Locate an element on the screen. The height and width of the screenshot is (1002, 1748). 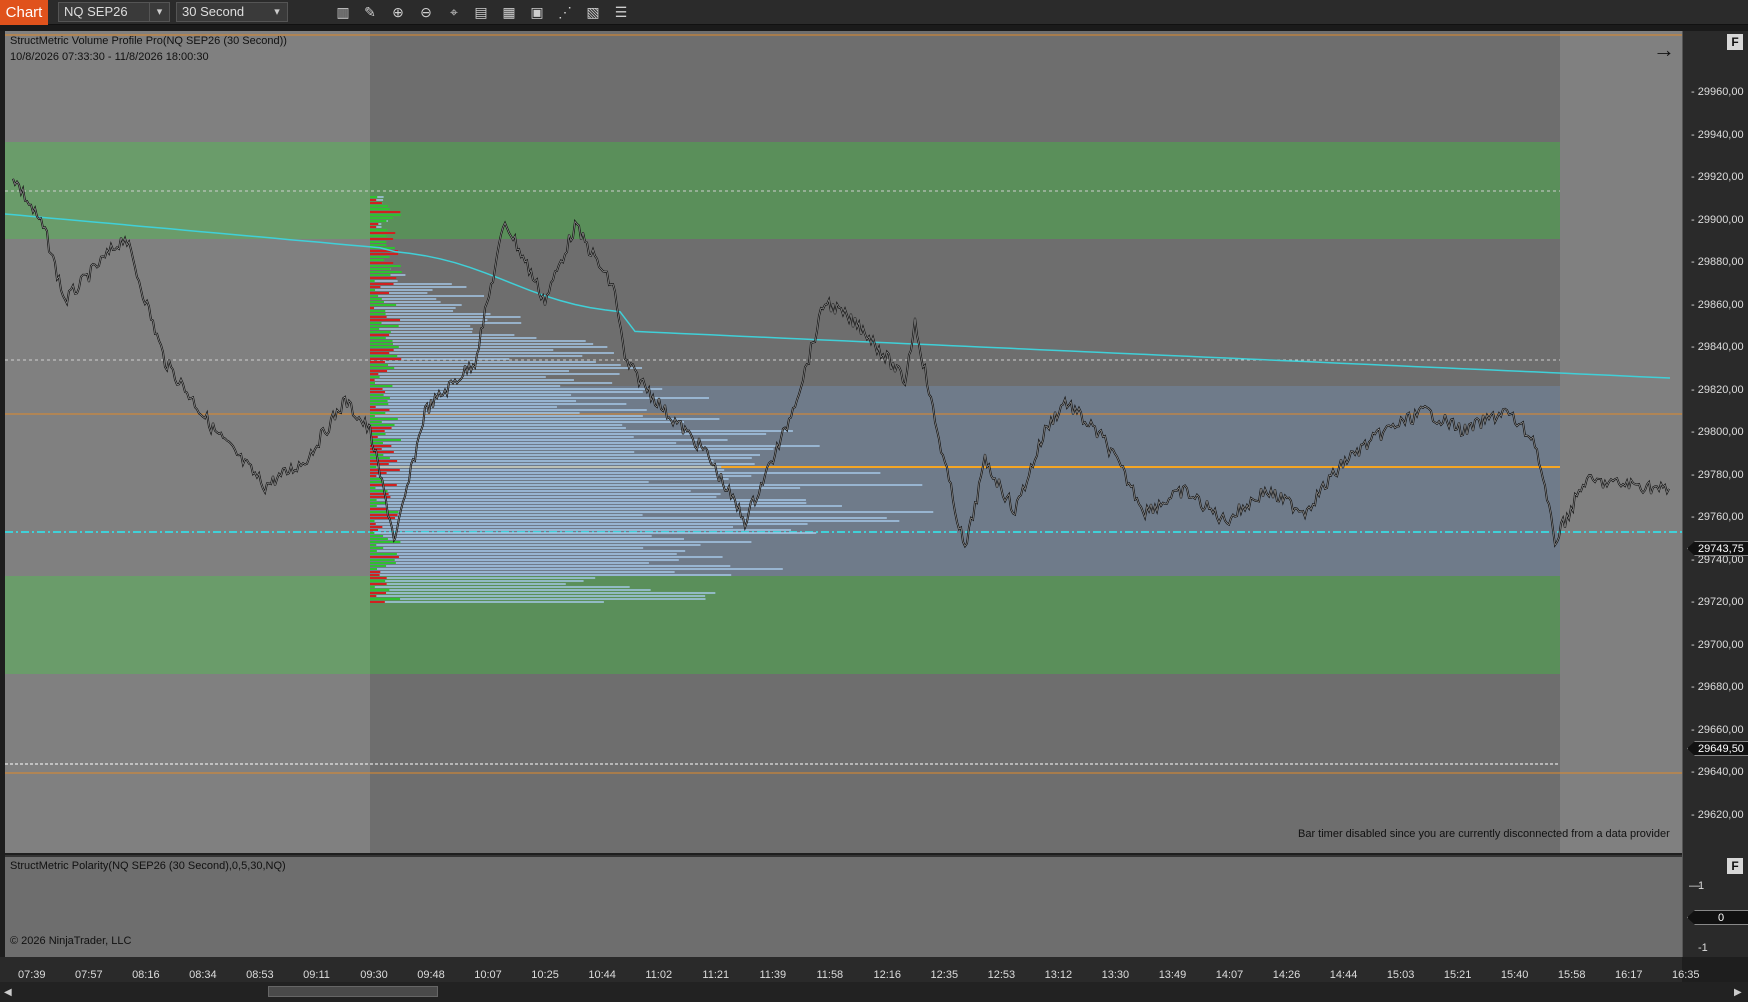
arrow-right-icon: → is located at coordinates (1664, 50).